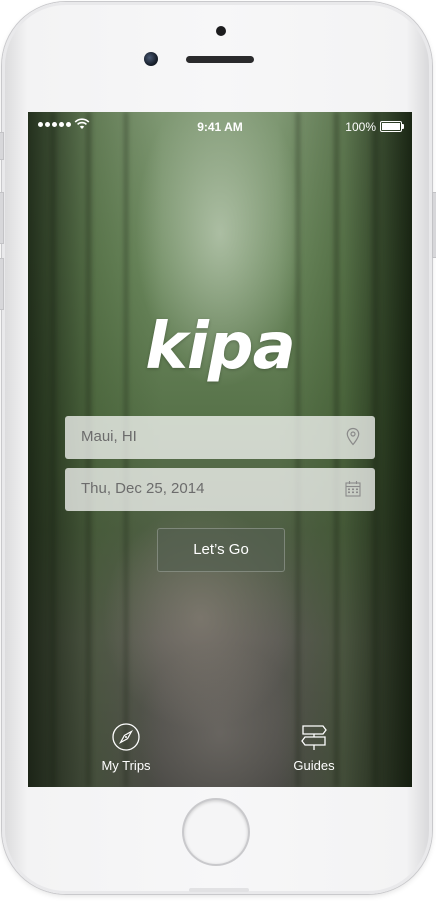 This screenshot has width=436, height=911. Describe the element at coordinates (314, 765) in the screenshot. I see `tab-guides-label: Guides` at that location.